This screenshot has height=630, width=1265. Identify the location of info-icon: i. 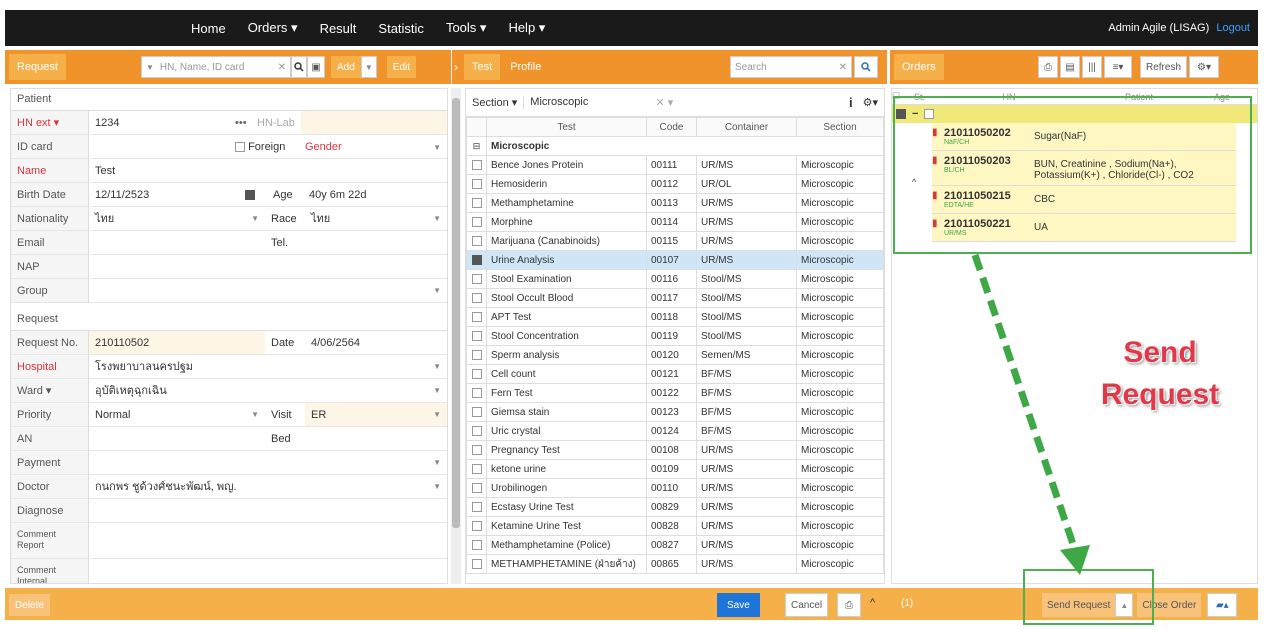
(851, 102).